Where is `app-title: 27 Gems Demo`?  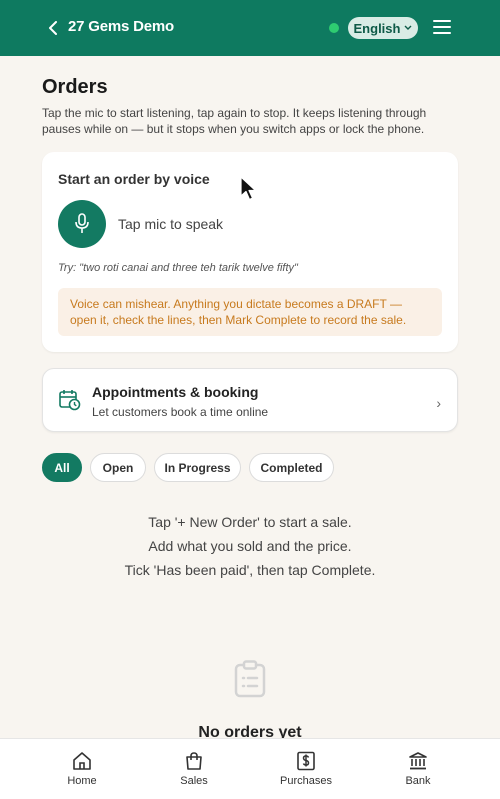
app-title: 27 Gems Demo is located at coordinates (121, 26).